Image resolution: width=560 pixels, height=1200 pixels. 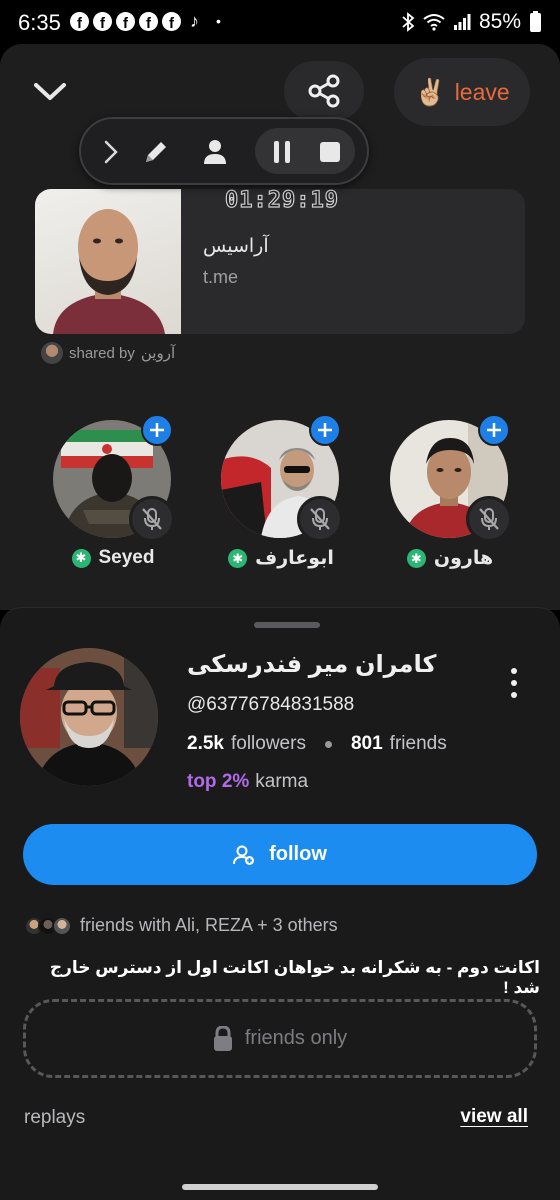 I want to click on share-button, so click(x=324, y=91).